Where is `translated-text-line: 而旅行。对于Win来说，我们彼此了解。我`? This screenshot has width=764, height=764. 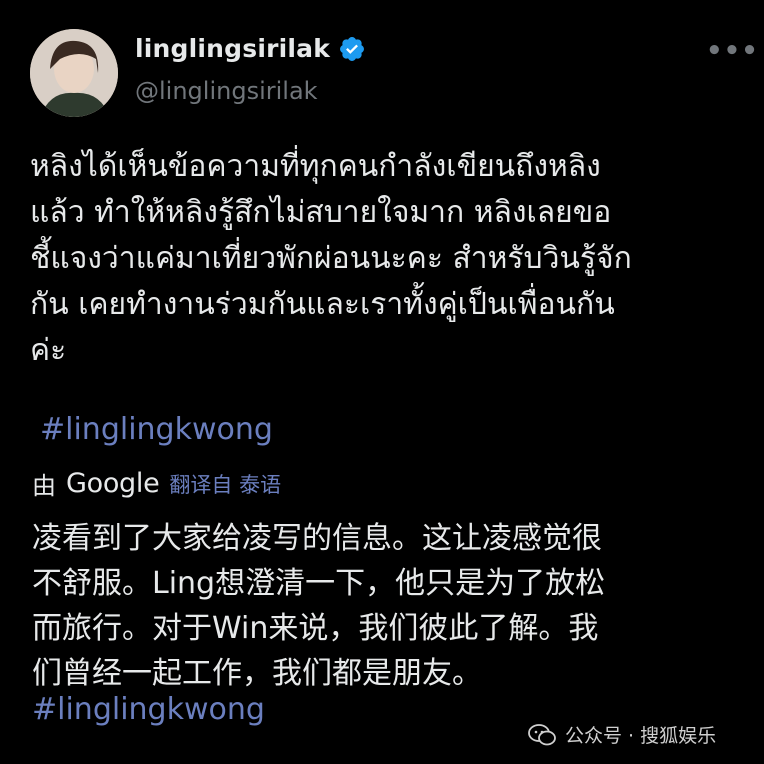
translated-text-line: 而旅行。对于Win来说，我们彼此了解。我 is located at coordinates (315, 628).